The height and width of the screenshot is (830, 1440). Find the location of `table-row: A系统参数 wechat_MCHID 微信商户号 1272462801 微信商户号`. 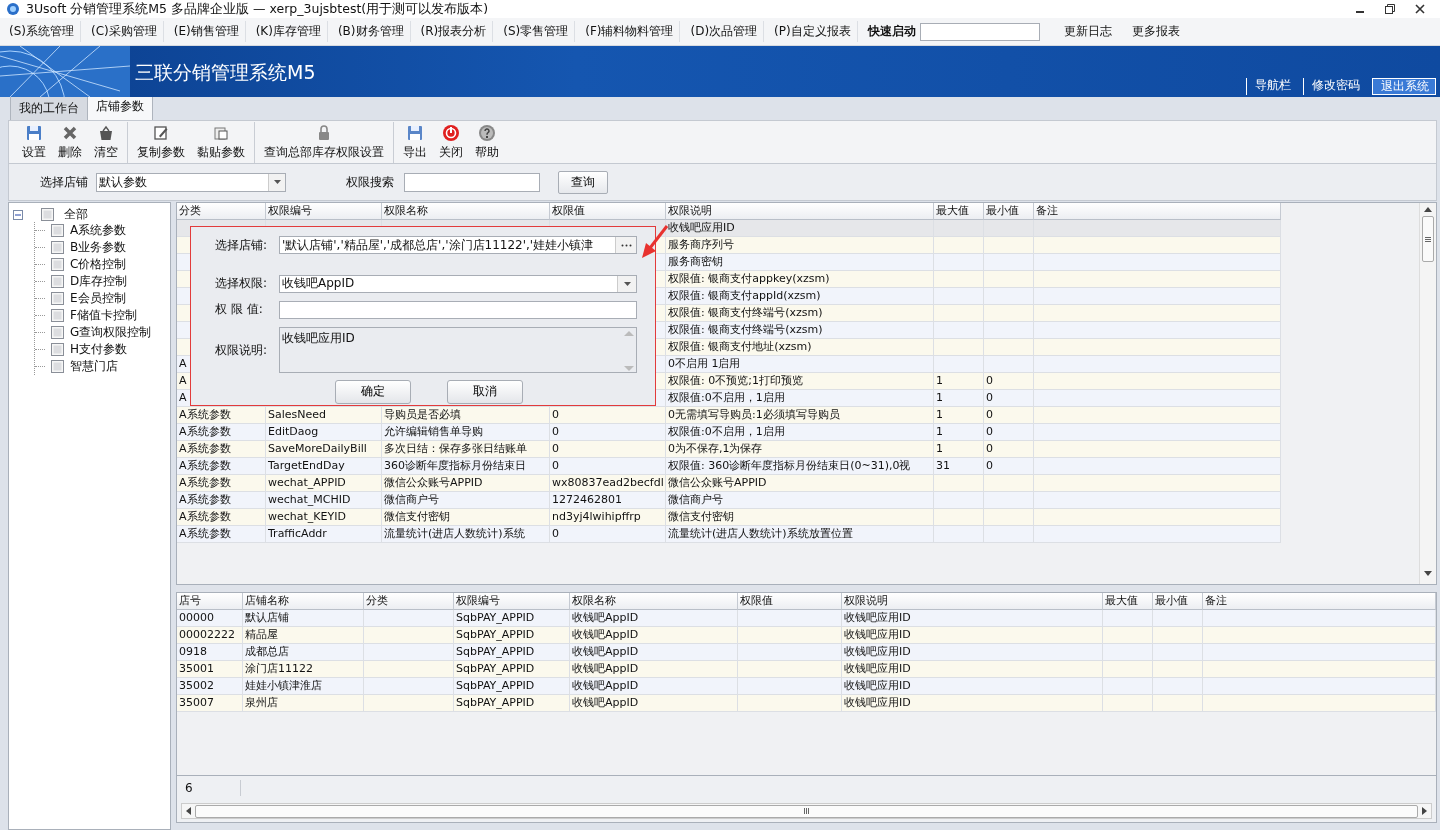

table-row: A系统参数 wechat_MCHID 微信商户号 1272462801 微信商户号 is located at coordinates (729, 500).